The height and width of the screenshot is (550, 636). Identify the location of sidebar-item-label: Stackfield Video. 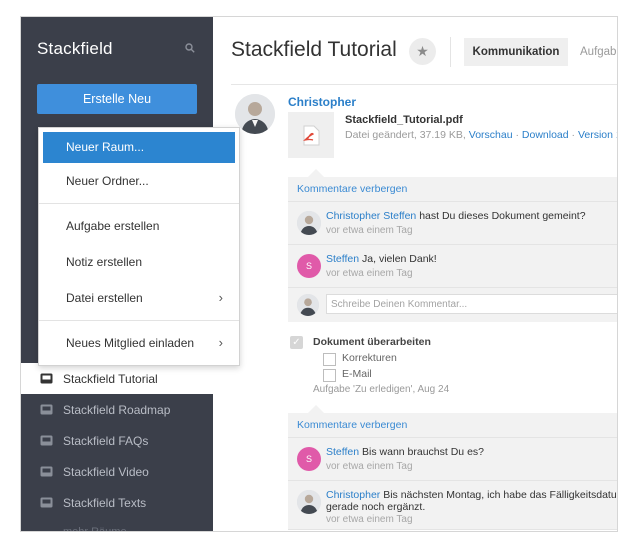
(106, 471).